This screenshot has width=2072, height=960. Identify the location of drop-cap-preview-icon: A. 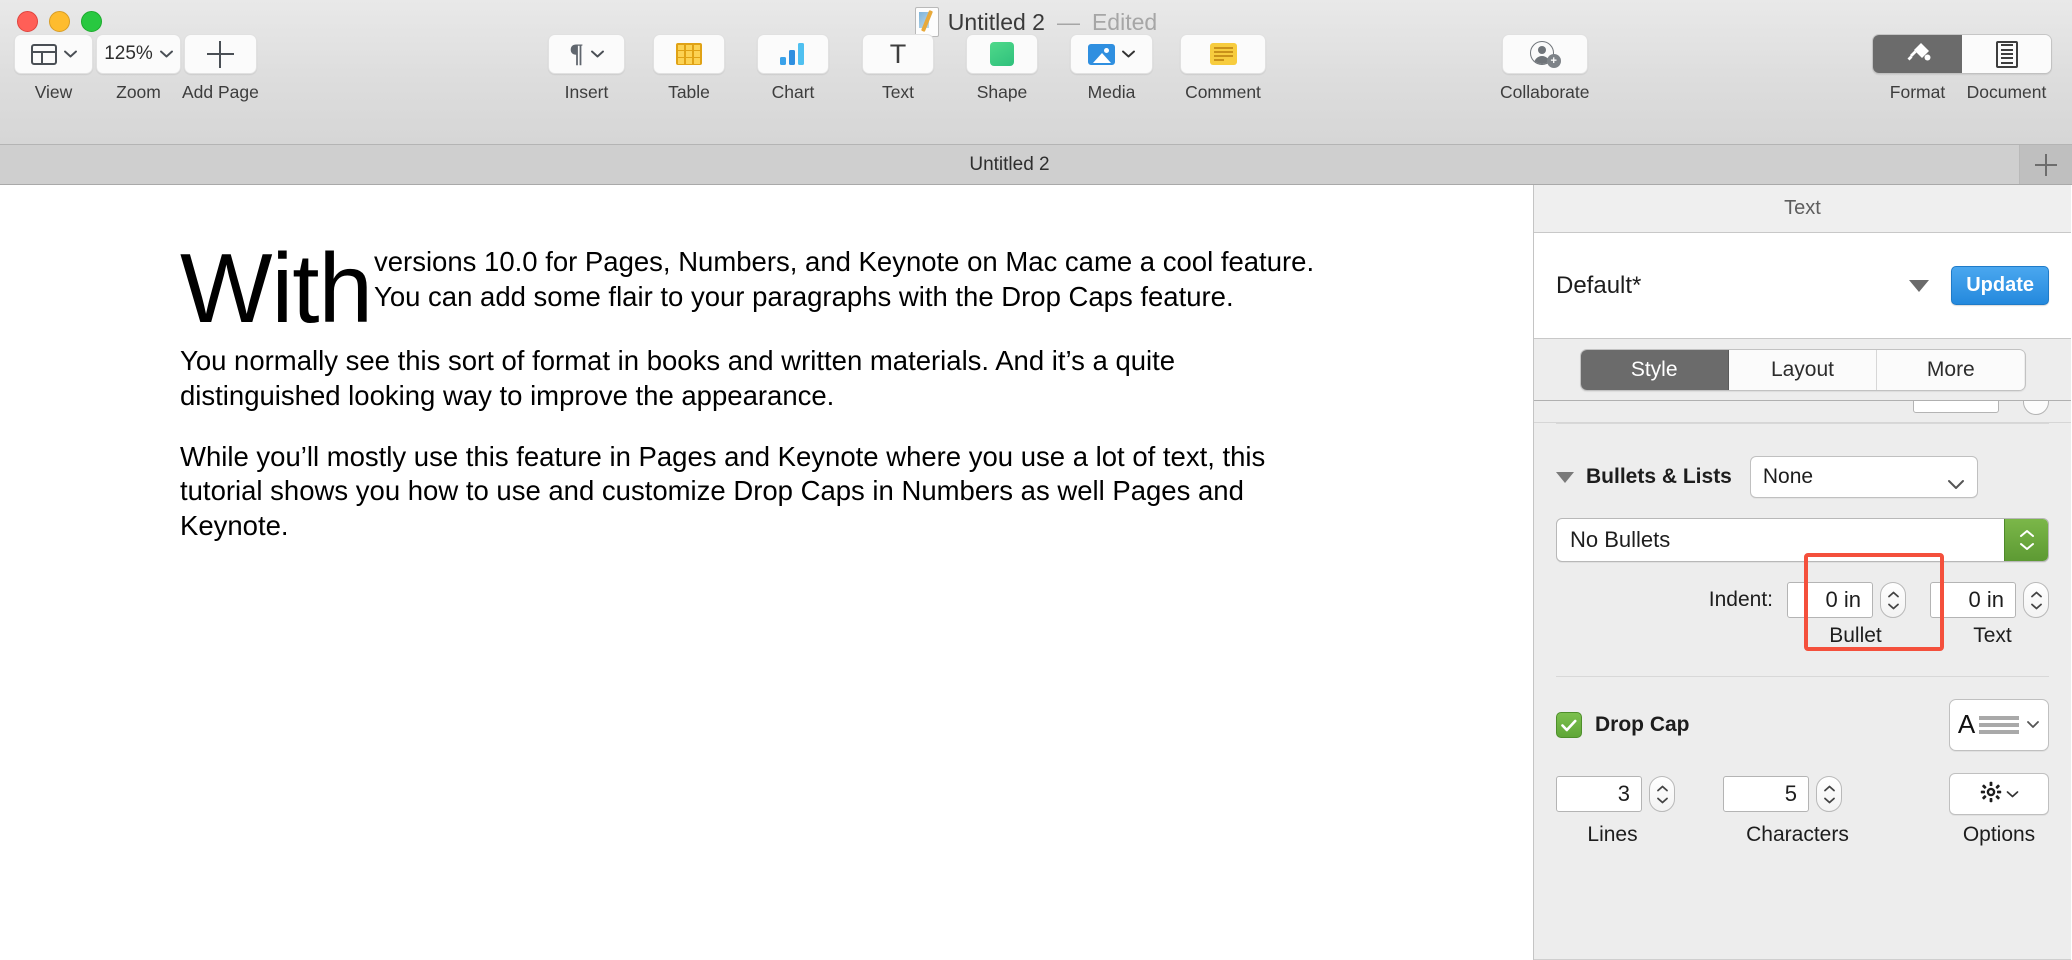
(1989, 724).